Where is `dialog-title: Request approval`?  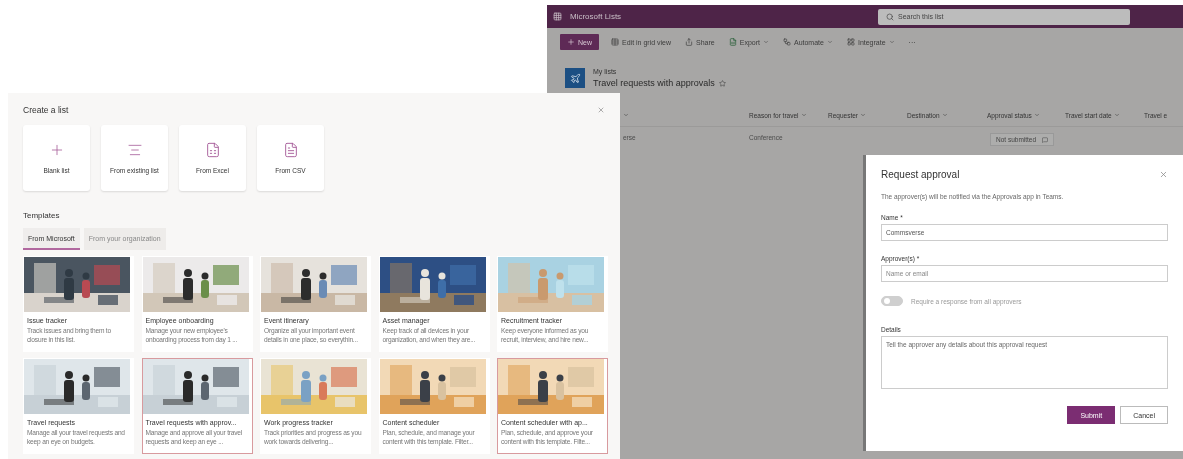 dialog-title: Request approval is located at coordinates (920, 174).